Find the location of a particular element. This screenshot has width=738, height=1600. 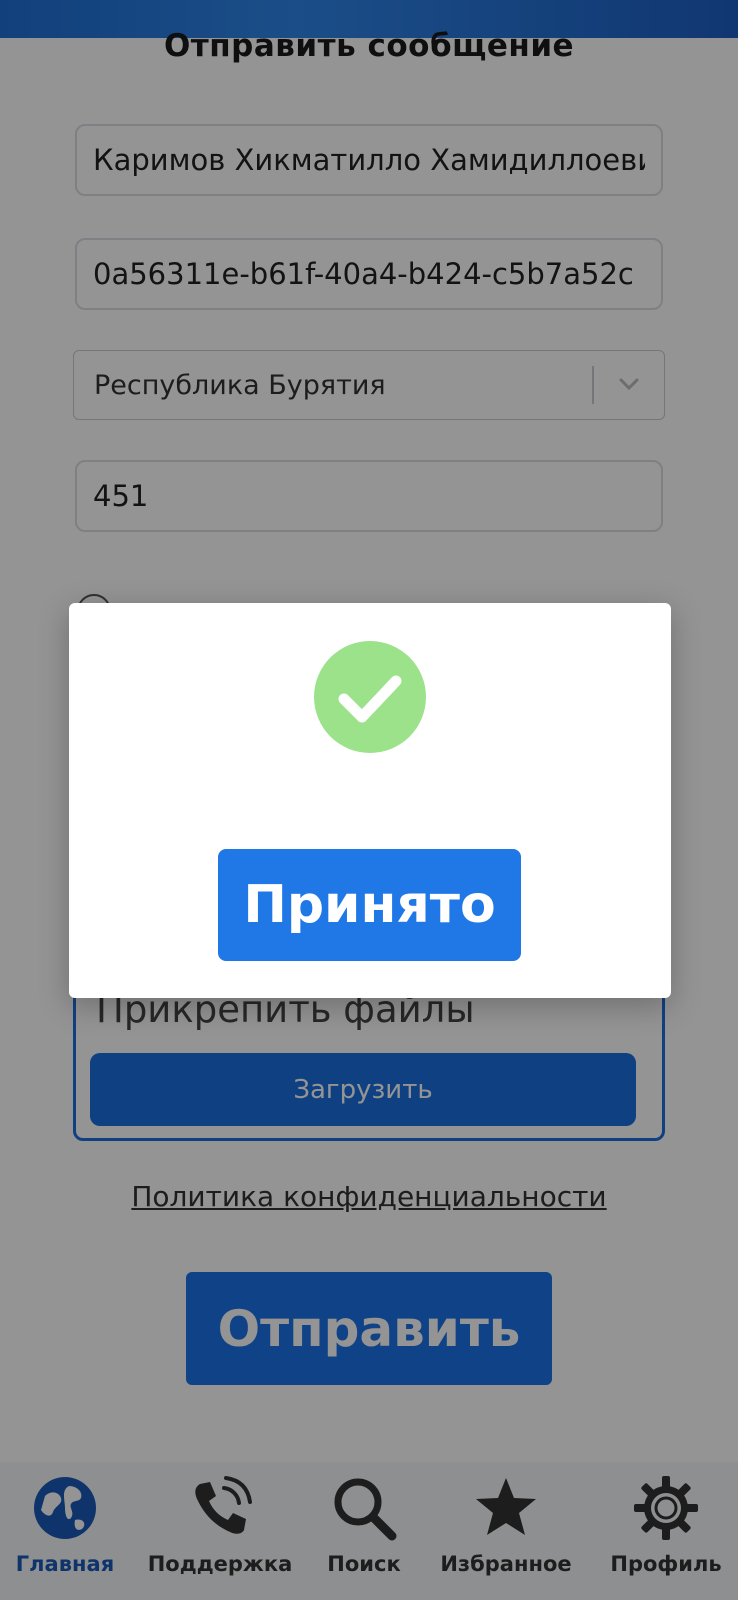

success-check-icon is located at coordinates (370, 697).